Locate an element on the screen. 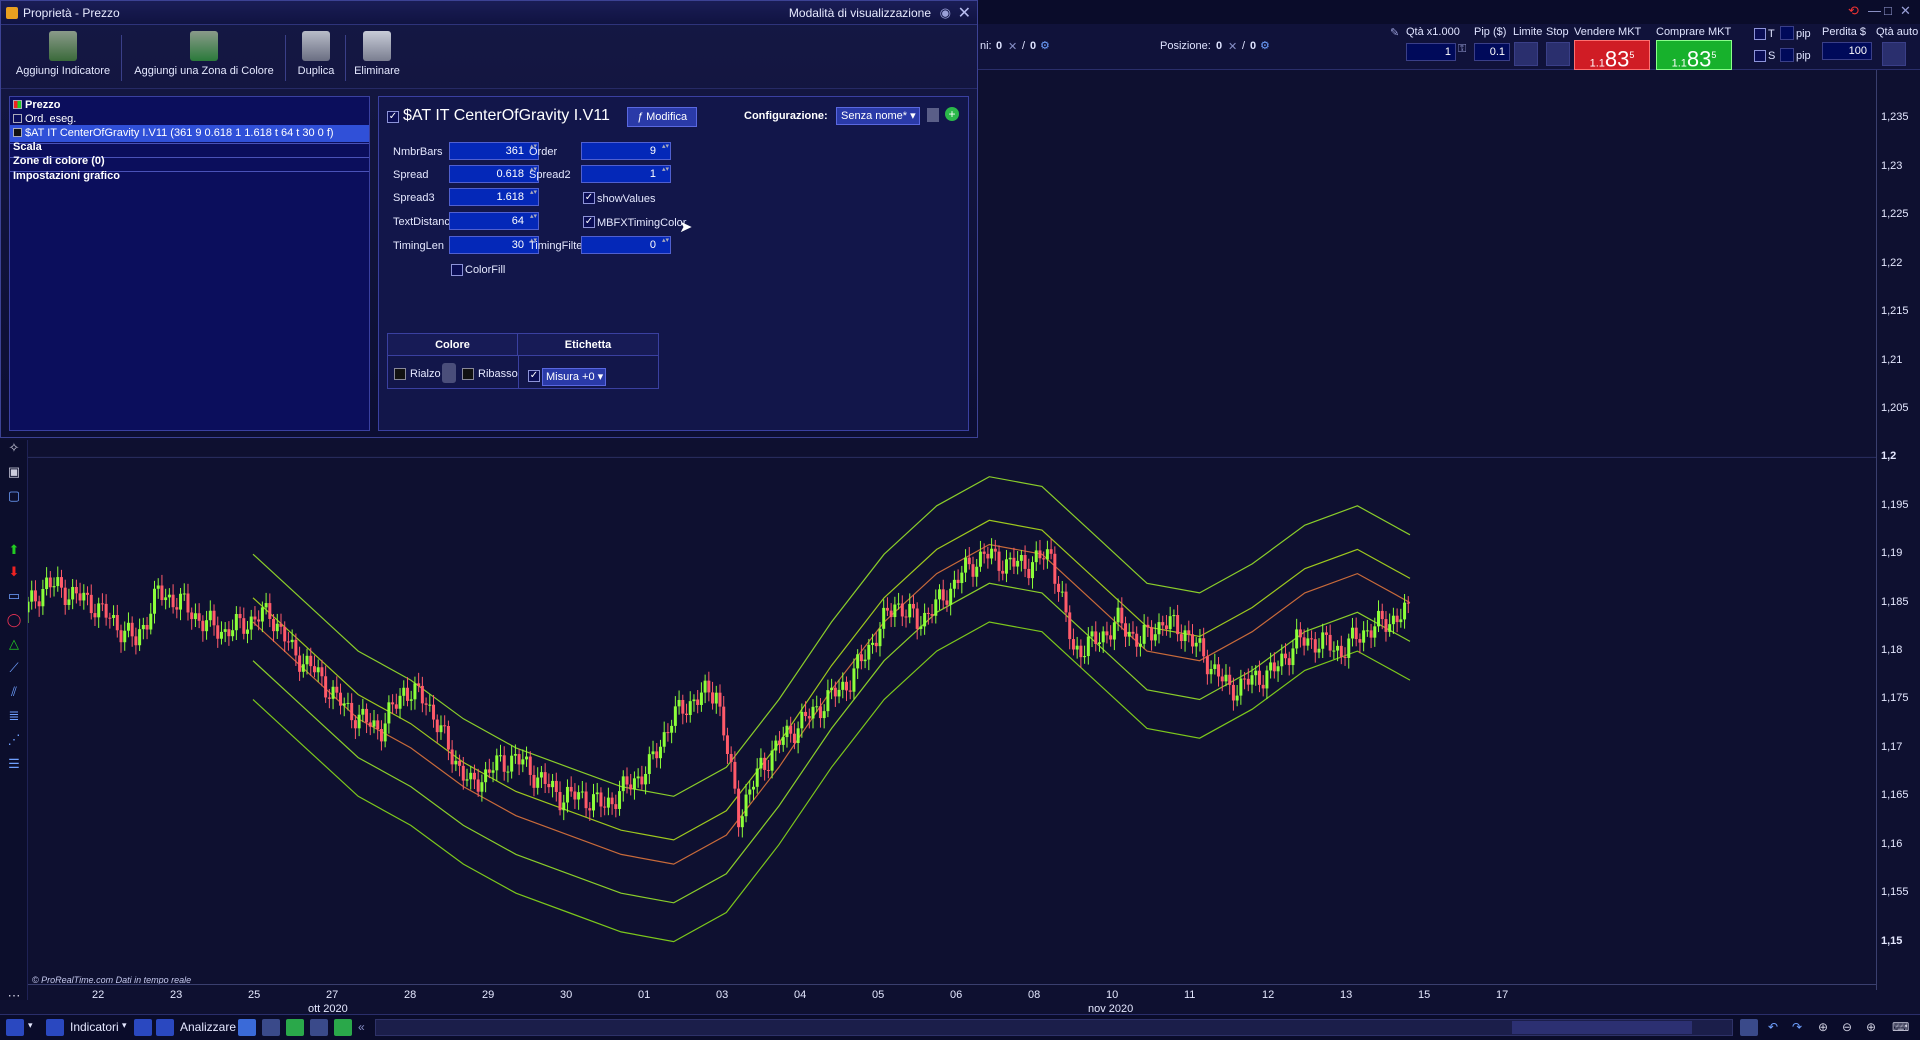 This screenshot has height=1040, width=1920. stop-order-icon is located at coordinates (1558, 54).